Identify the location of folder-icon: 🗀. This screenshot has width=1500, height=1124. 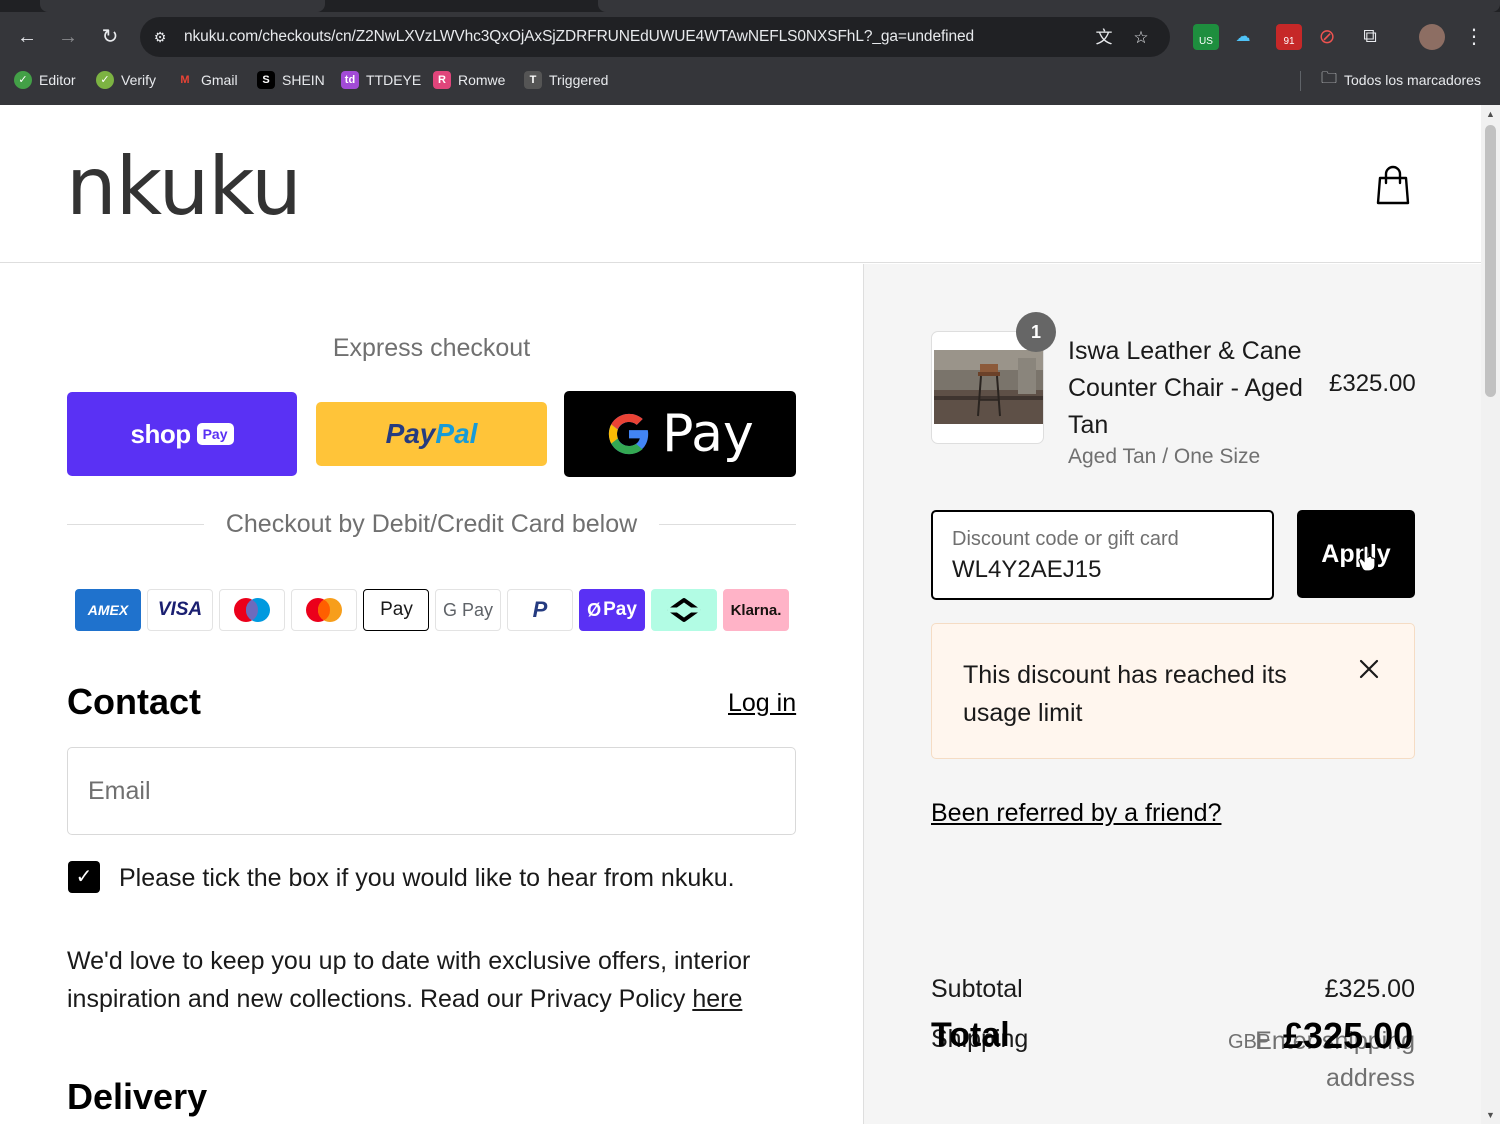
(1329, 78).